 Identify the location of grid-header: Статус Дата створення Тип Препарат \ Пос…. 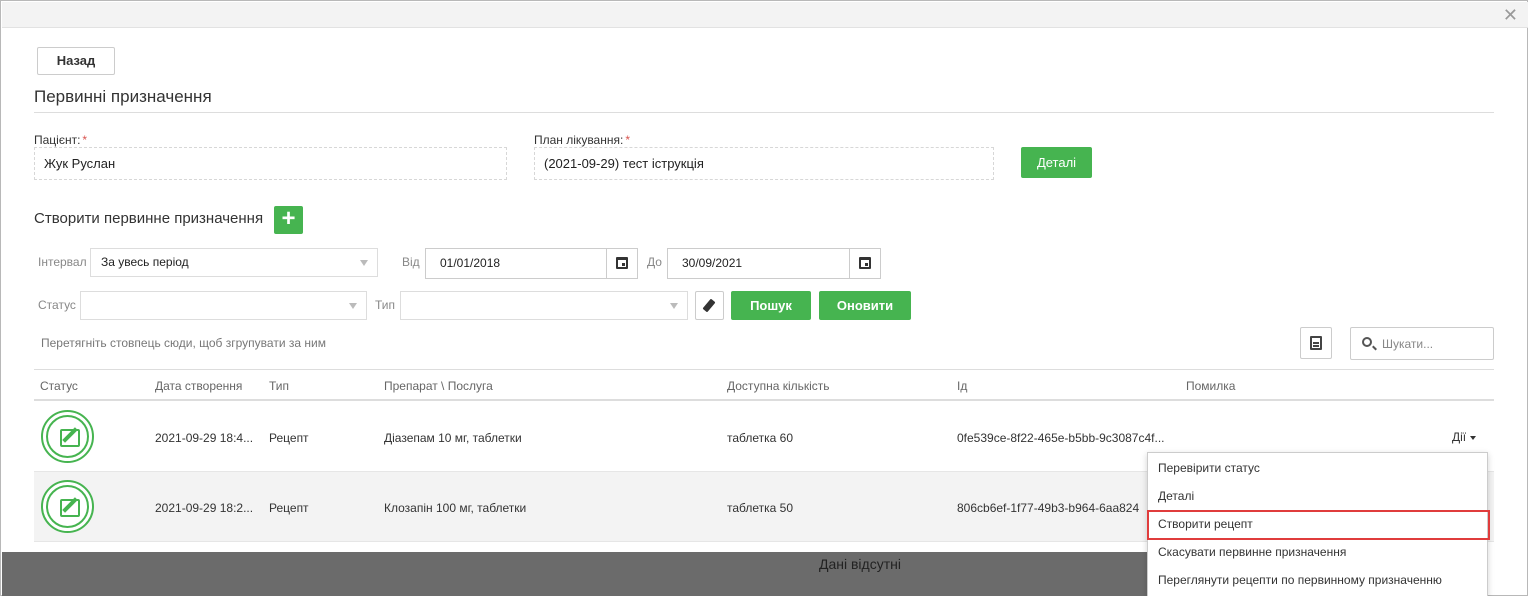
(764, 385).